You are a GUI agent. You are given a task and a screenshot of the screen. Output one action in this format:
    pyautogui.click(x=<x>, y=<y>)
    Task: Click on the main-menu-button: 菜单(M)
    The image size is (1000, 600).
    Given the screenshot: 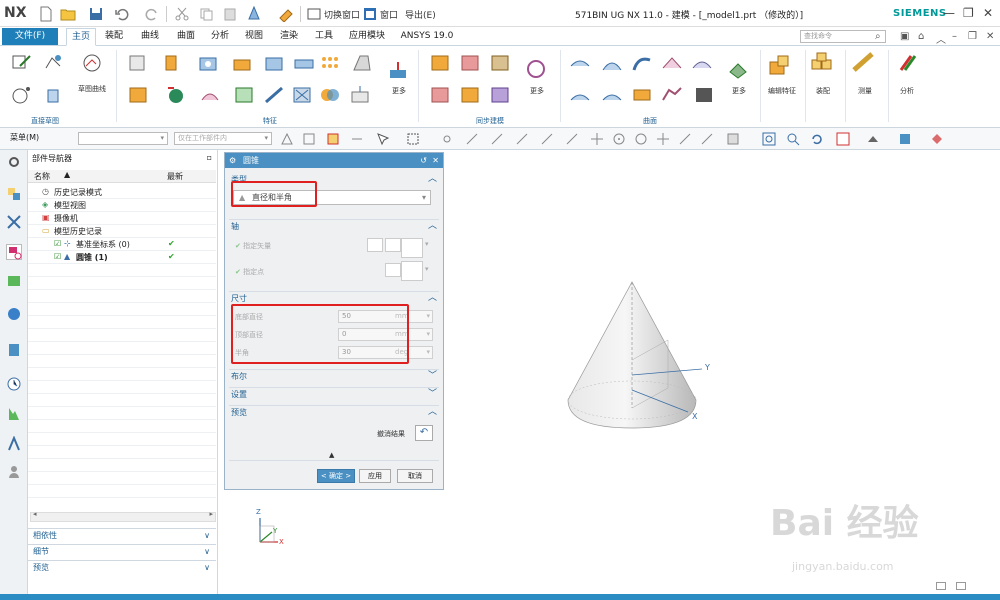 What is the action you would take?
    pyautogui.click(x=24, y=137)
    